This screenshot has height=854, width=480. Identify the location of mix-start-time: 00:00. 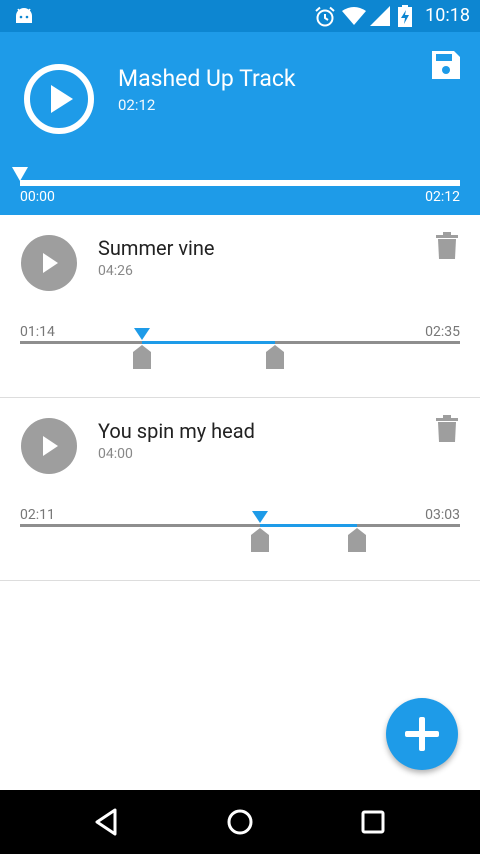
(37, 197).